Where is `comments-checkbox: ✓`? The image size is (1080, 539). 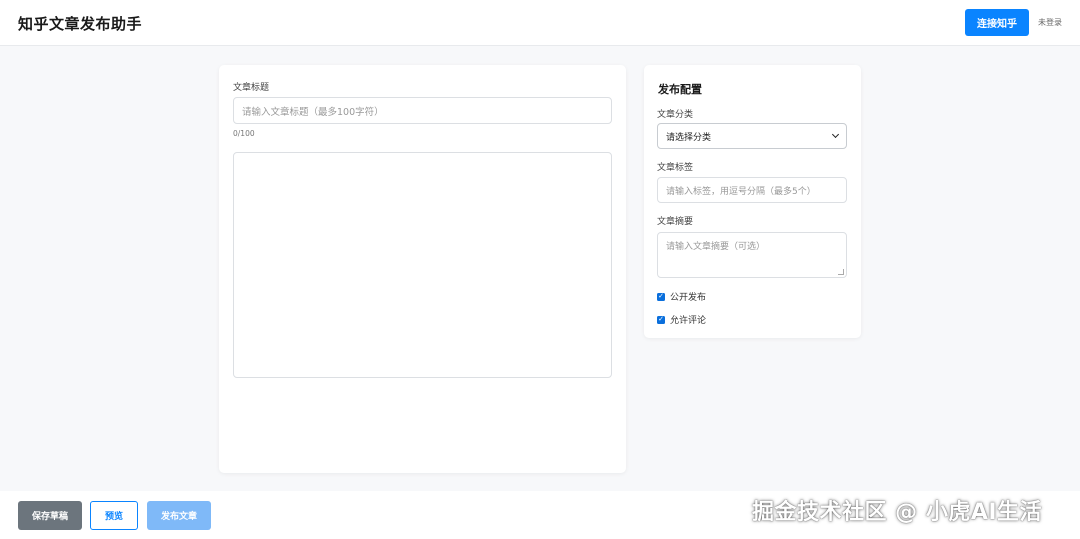 comments-checkbox: ✓ is located at coordinates (661, 319).